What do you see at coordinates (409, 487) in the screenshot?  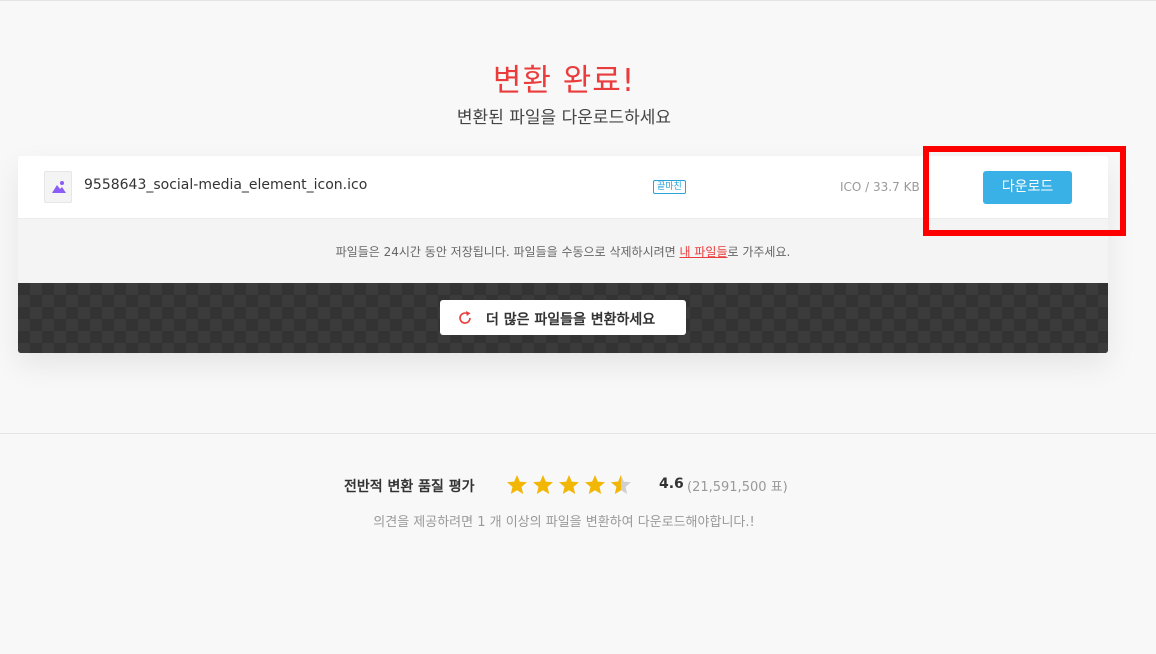 I see `rating-label: 전반적 변환 품질 평가` at bounding box center [409, 487].